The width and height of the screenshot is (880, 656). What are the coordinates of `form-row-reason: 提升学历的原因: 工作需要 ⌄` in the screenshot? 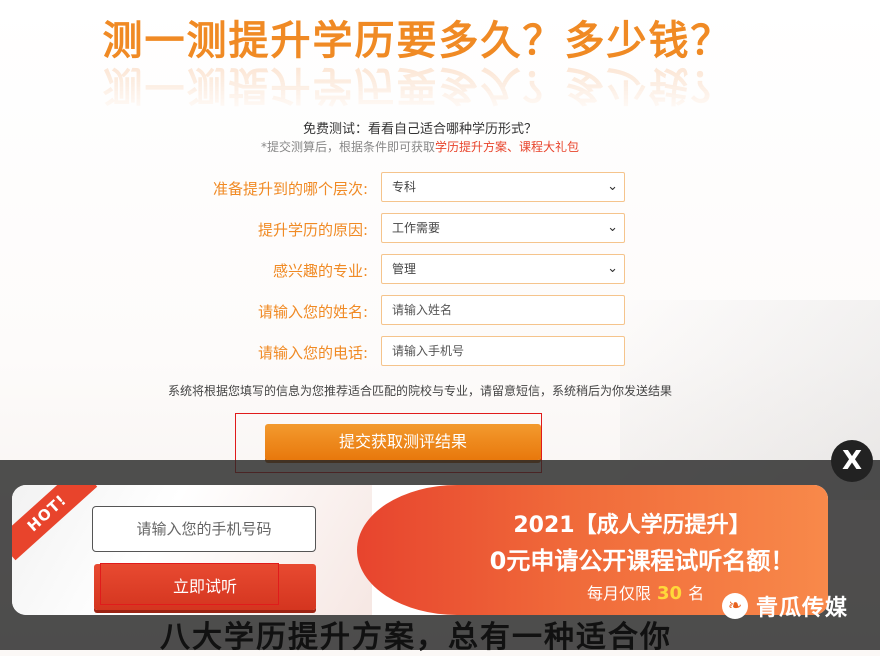 It's located at (440, 229).